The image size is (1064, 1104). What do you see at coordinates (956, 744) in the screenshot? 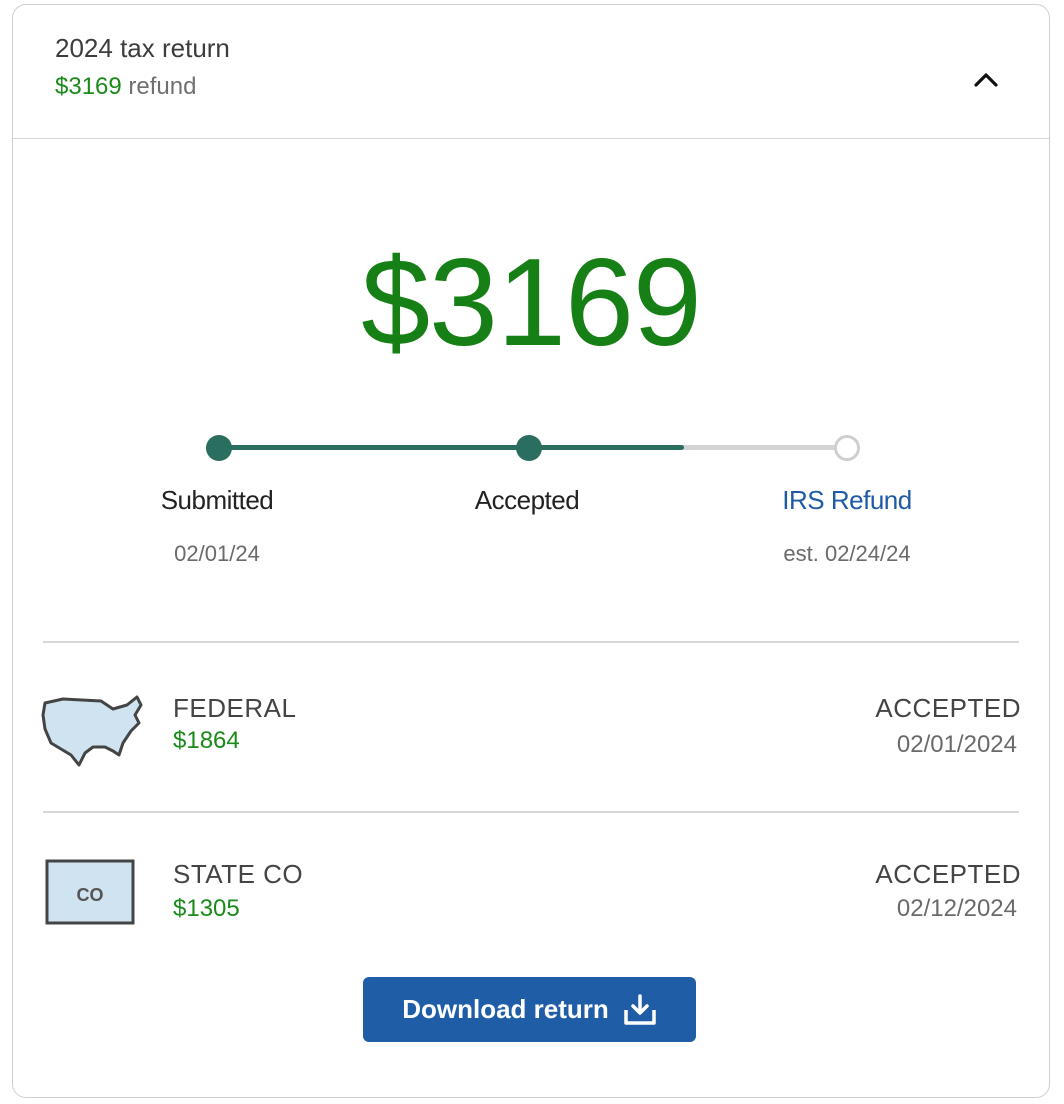
I see `federal-date: 02/01/2024` at bounding box center [956, 744].